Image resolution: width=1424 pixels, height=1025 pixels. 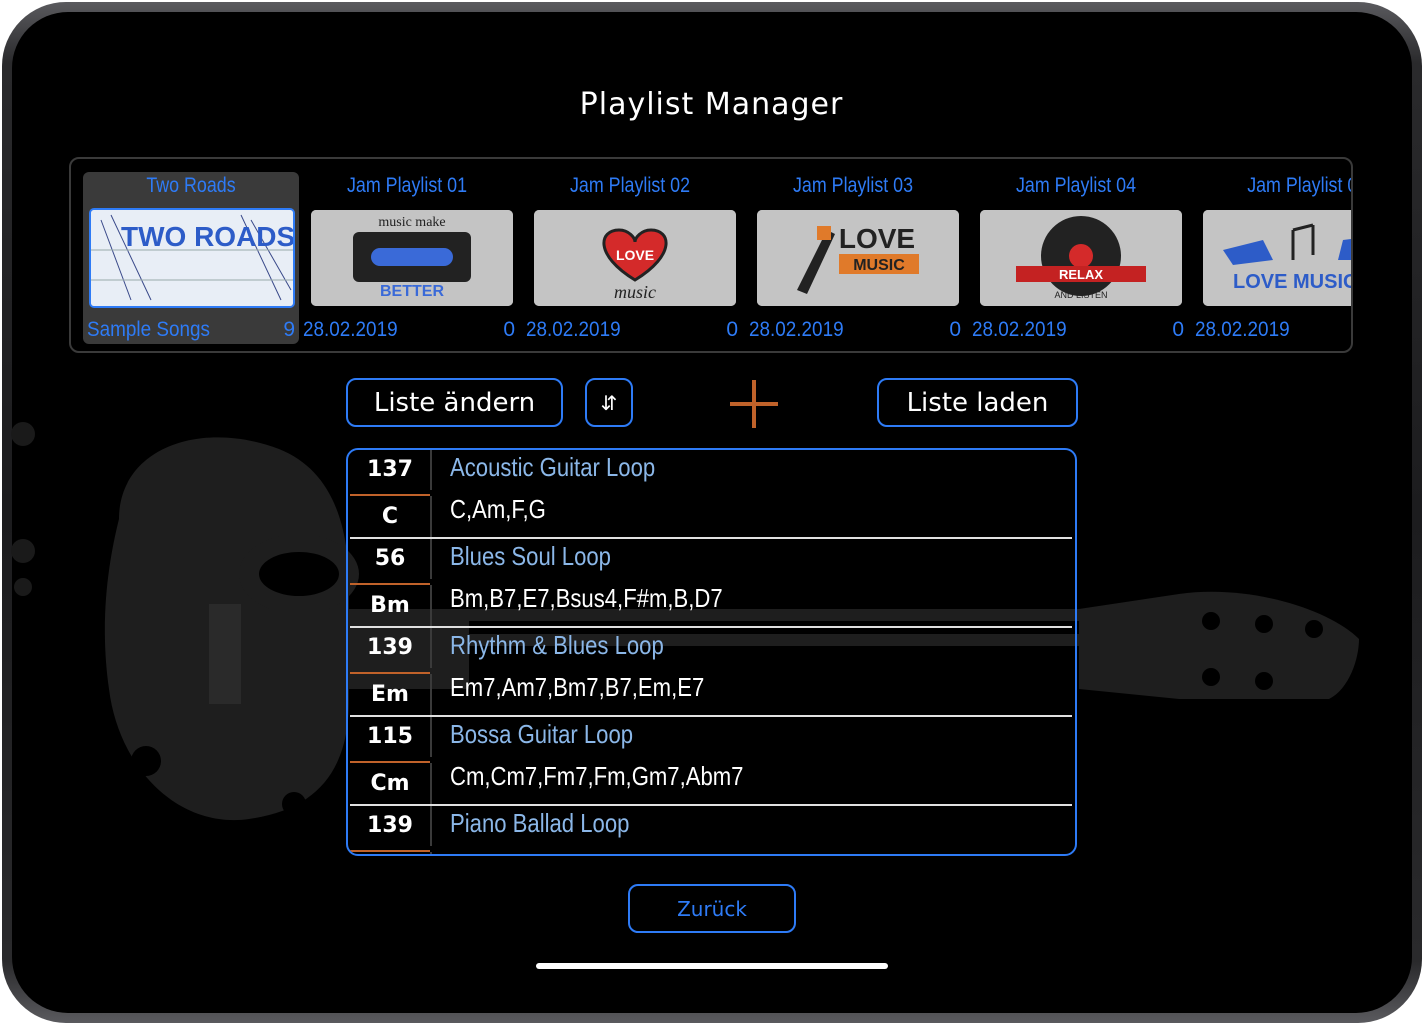 What do you see at coordinates (553, 467) in the screenshot?
I see `song-name: Acoustic Guitar Loop` at bounding box center [553, 467].